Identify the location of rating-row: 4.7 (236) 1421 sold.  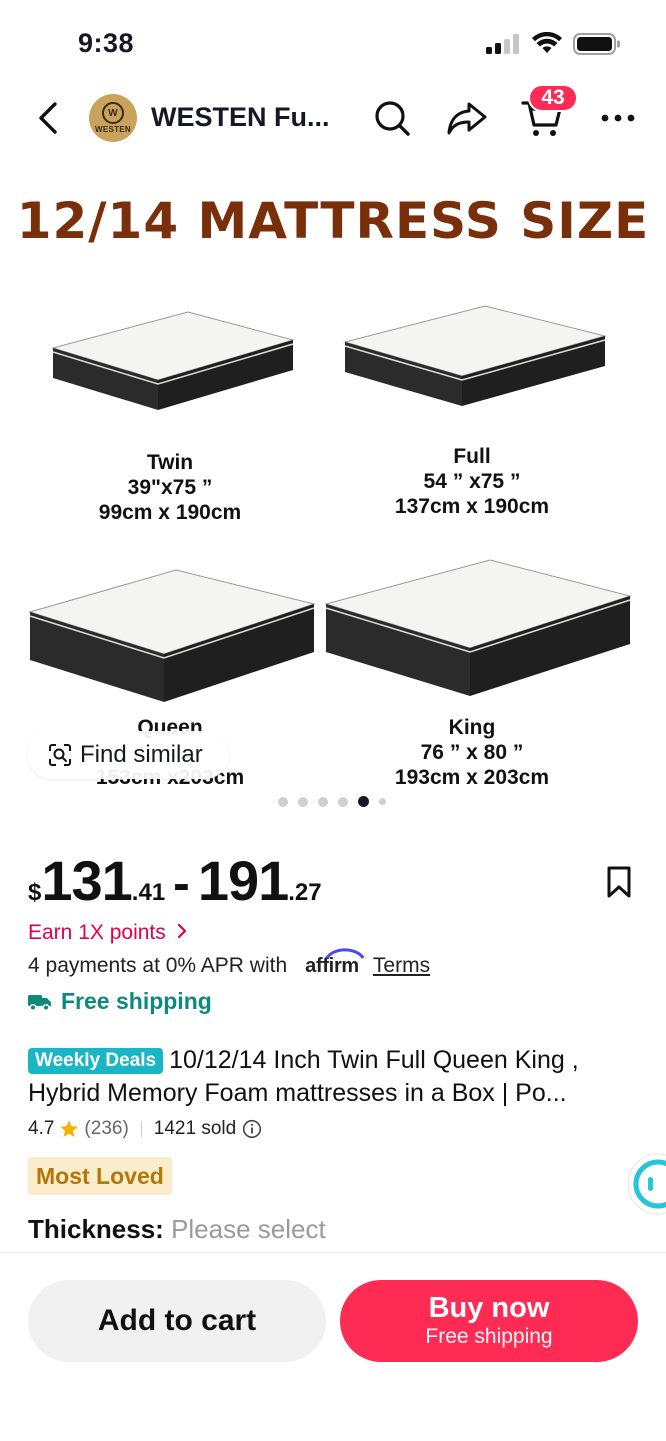
(145, 1129).